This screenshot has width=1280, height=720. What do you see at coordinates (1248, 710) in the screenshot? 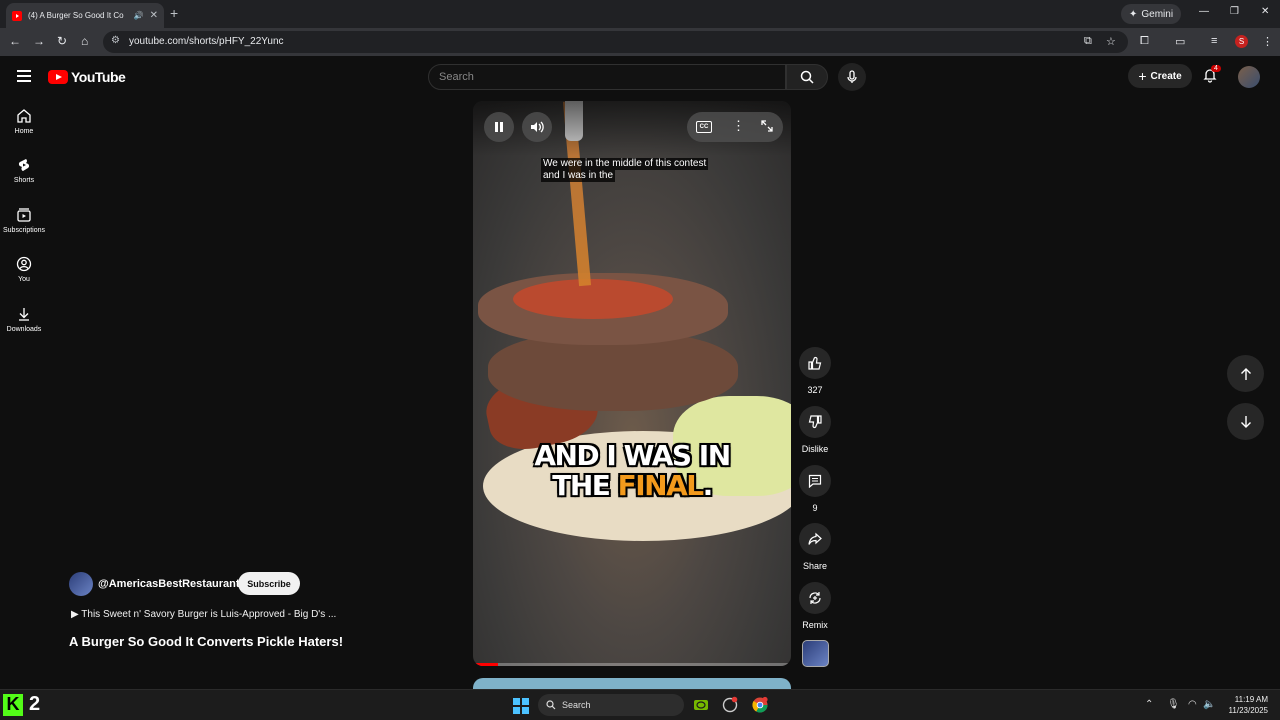
I see `clock-date: 11/23/2025` at bounding box center [1248, 710].